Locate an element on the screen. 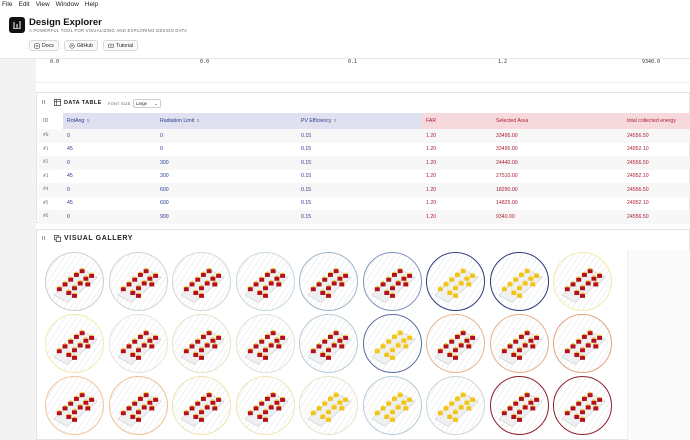  menu-item-file: File is located at coordinates (7, 4).